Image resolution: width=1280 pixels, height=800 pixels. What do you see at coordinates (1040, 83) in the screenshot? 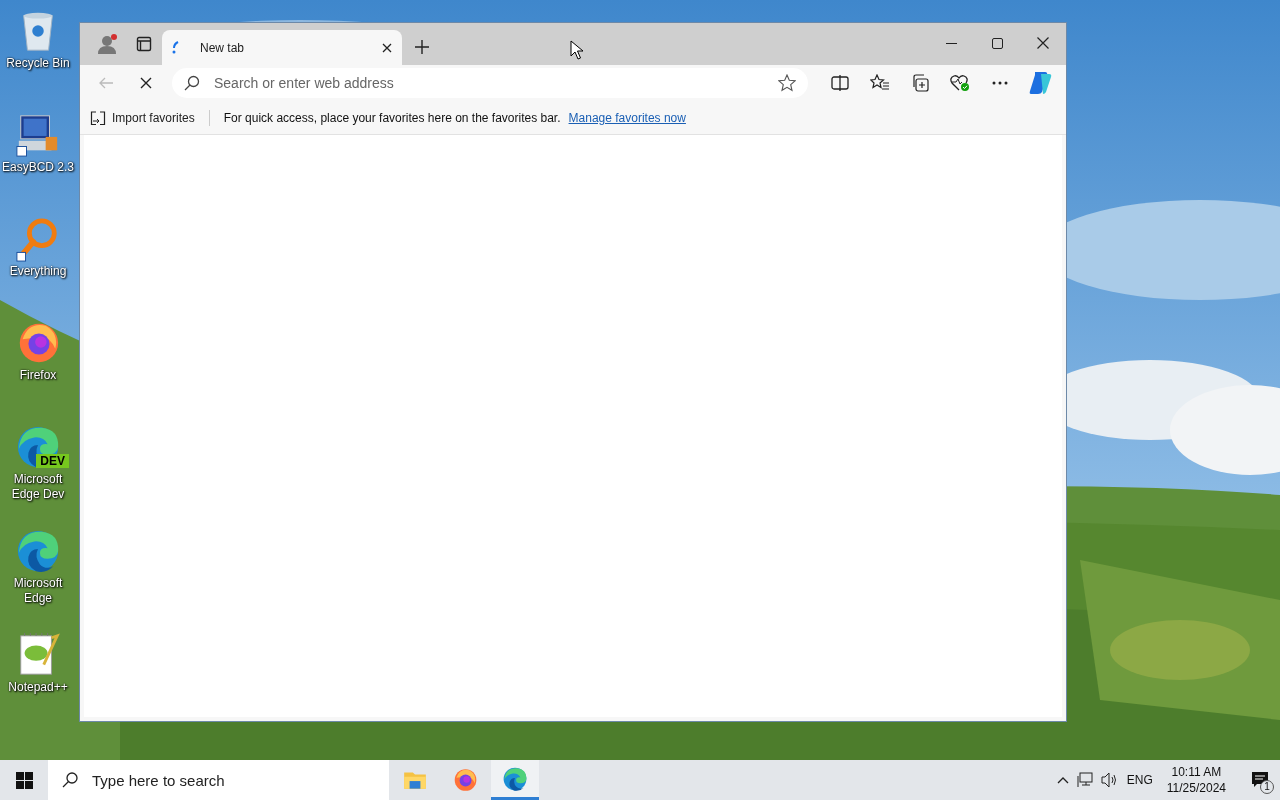
I see `copilot-icon` at bounding box center [1040, 83].